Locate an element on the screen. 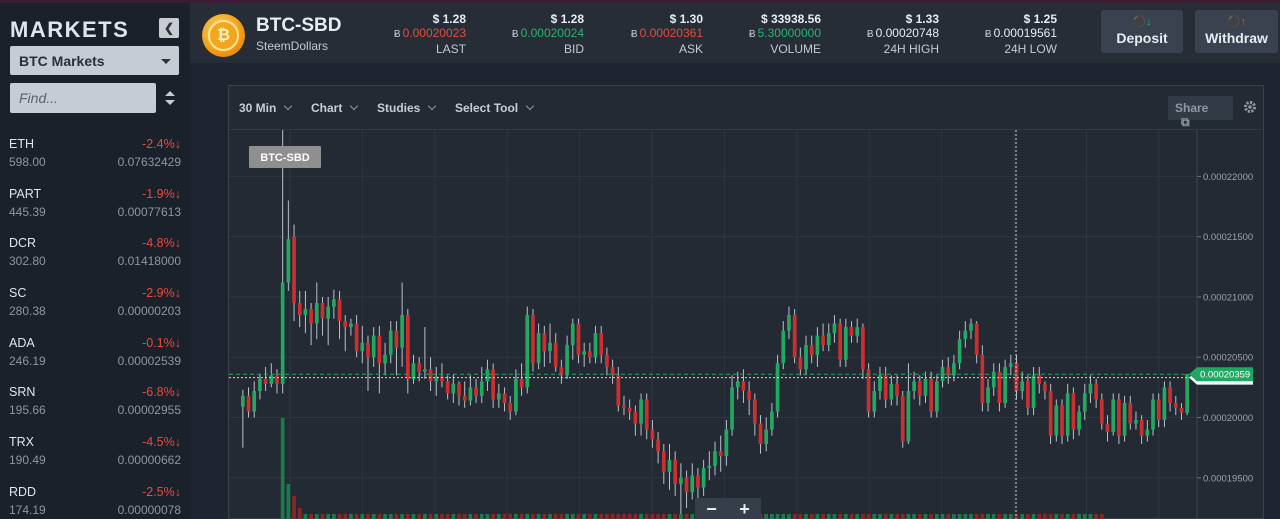 This screenshot has height=519, width=1280. deposit-button: ⚫↓ Deposit is located at coordinates (1142, 31).